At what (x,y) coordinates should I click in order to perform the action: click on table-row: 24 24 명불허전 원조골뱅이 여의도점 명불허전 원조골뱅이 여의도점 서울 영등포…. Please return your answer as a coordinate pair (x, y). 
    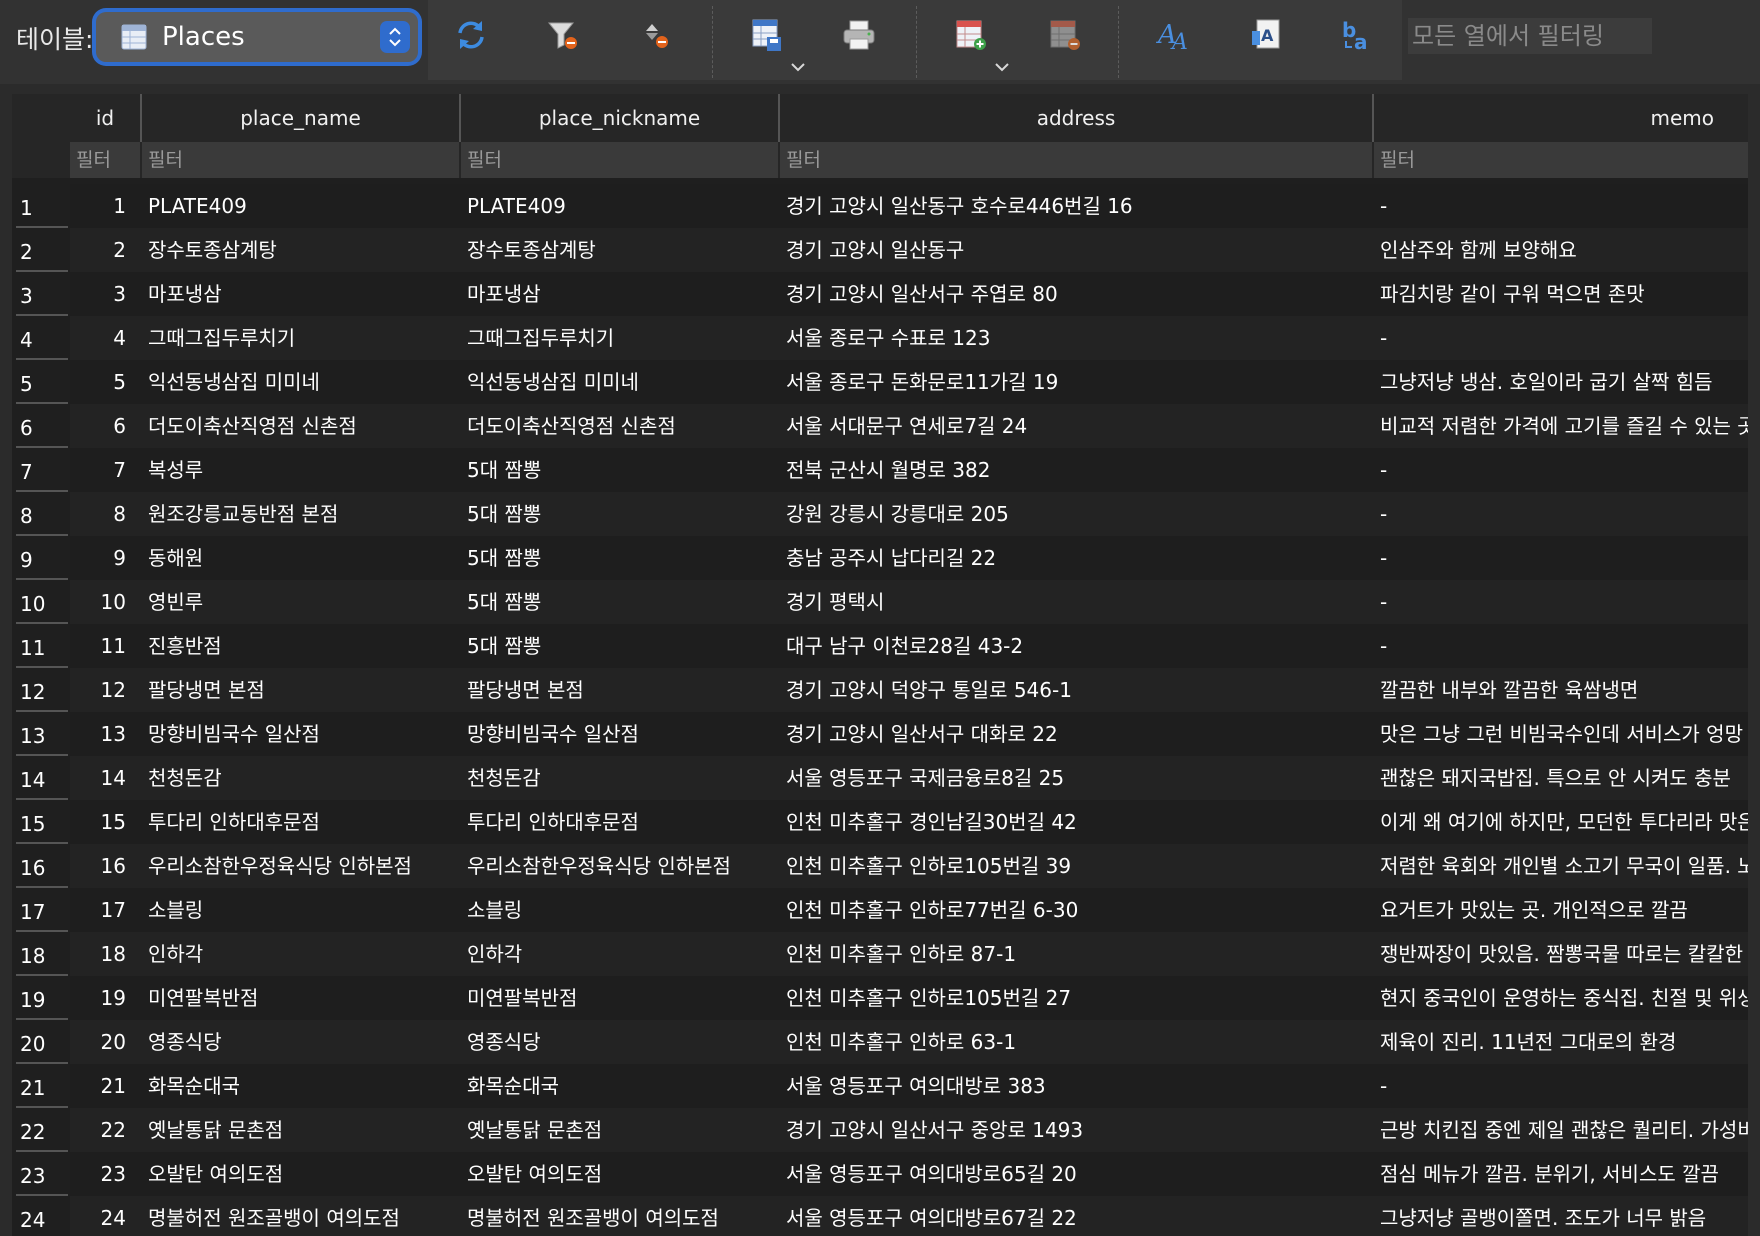
    Looking at the image, I should click on (880, 1216).